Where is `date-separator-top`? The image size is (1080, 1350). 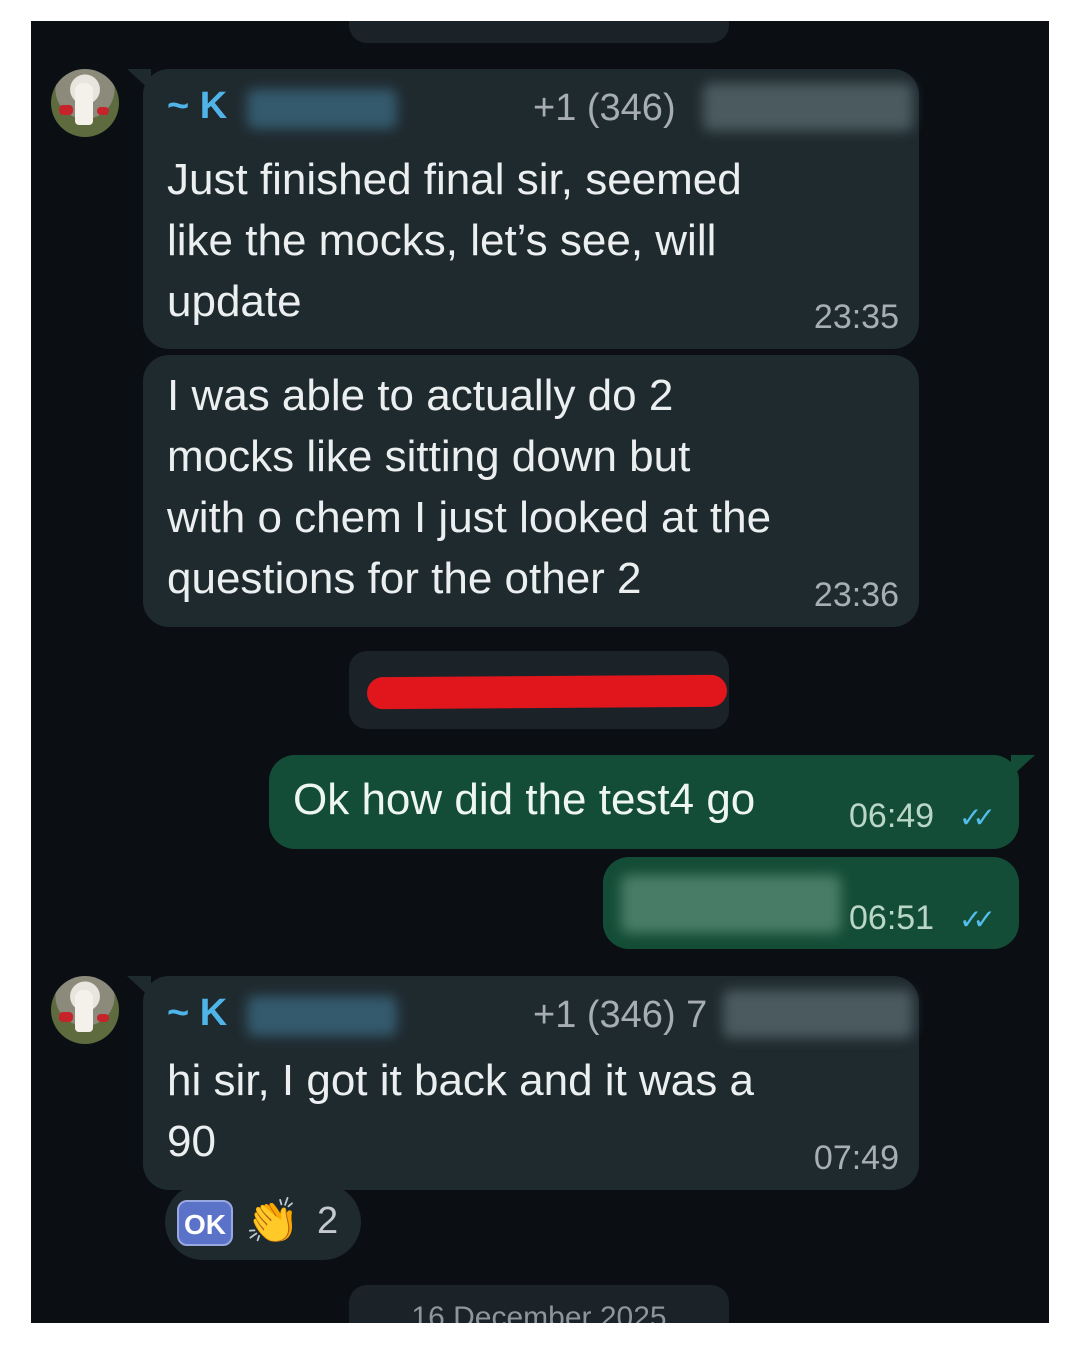
date-separator-top is located at coordinates (539, 32).